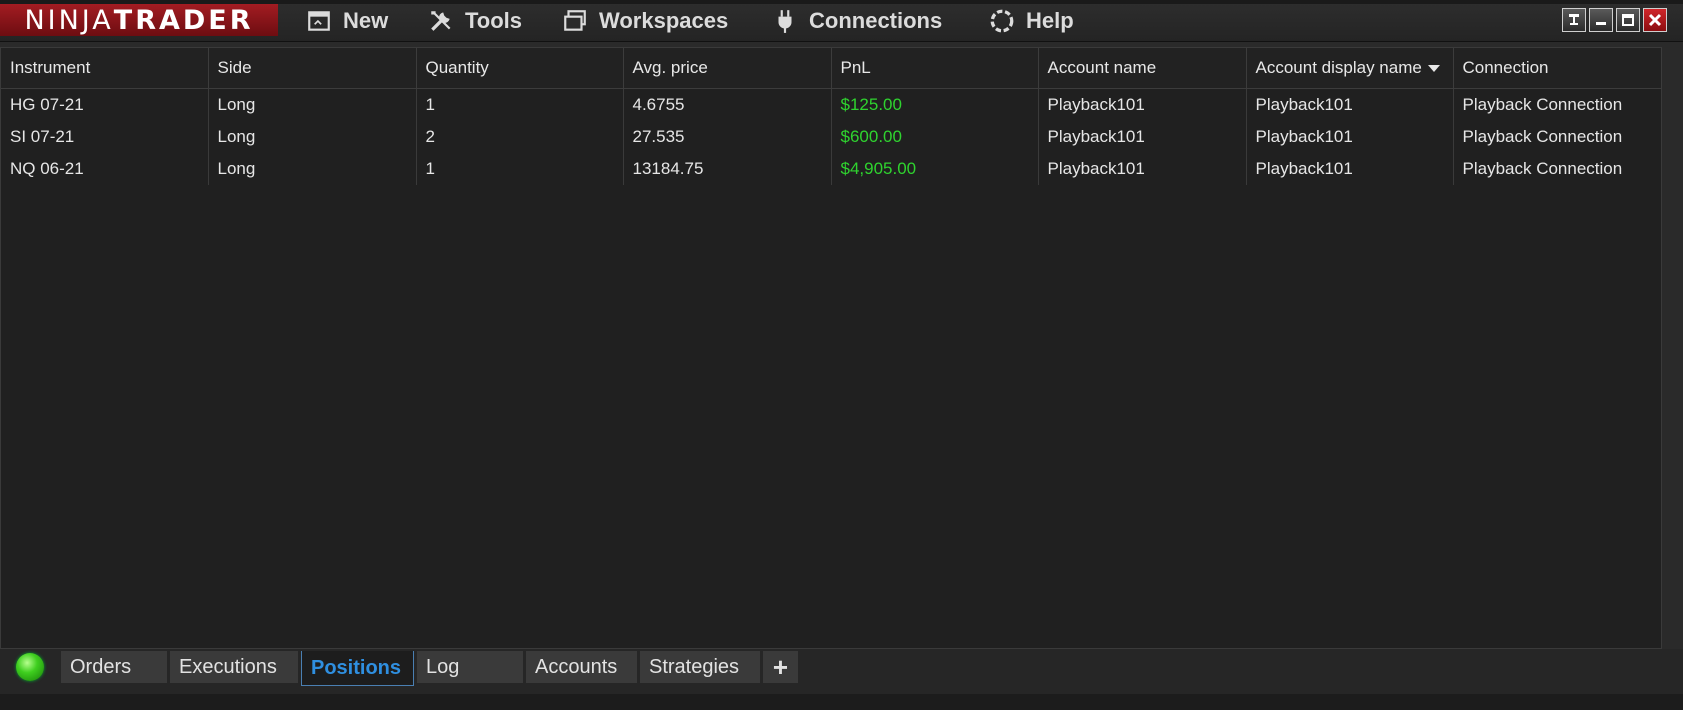  I want to click on menu-workspaces-label: Workspaces, so click(664, 20).